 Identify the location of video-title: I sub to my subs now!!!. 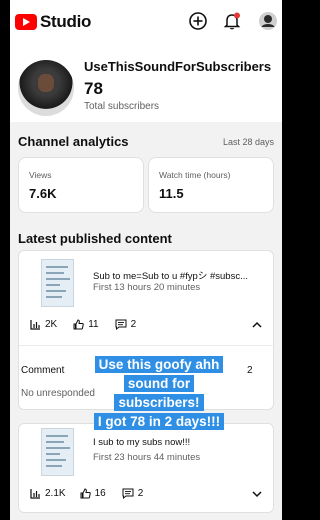
(141, 442).